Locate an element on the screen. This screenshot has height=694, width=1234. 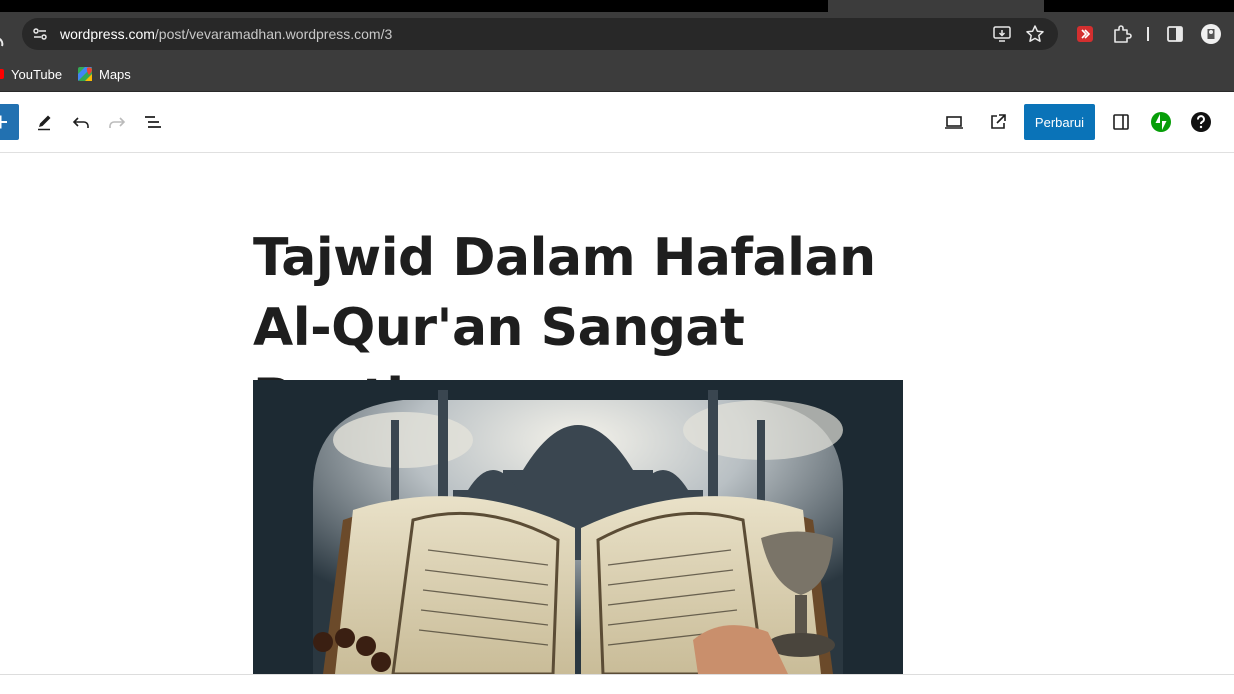
redo-icon is located at coordinates (117, 122).